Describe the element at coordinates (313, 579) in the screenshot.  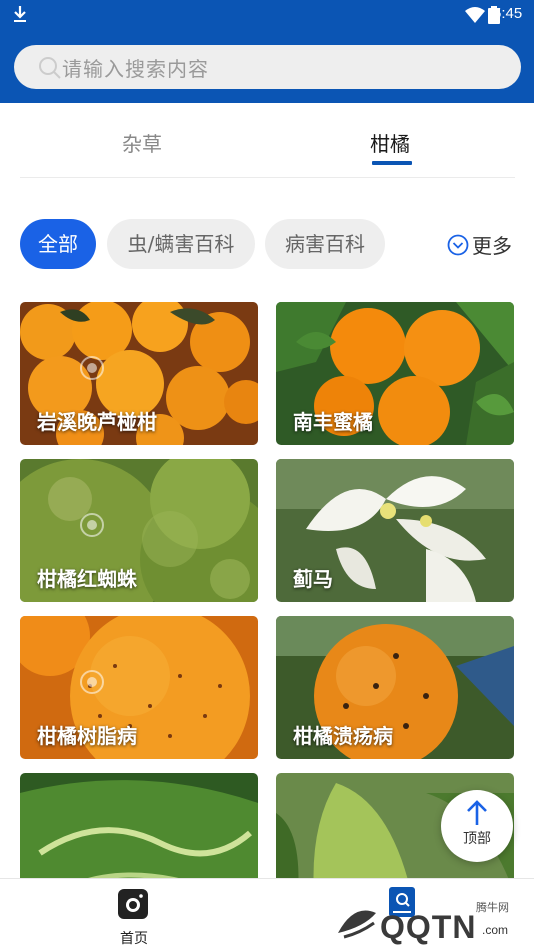
I see `card-label: 蓟马` at that location.